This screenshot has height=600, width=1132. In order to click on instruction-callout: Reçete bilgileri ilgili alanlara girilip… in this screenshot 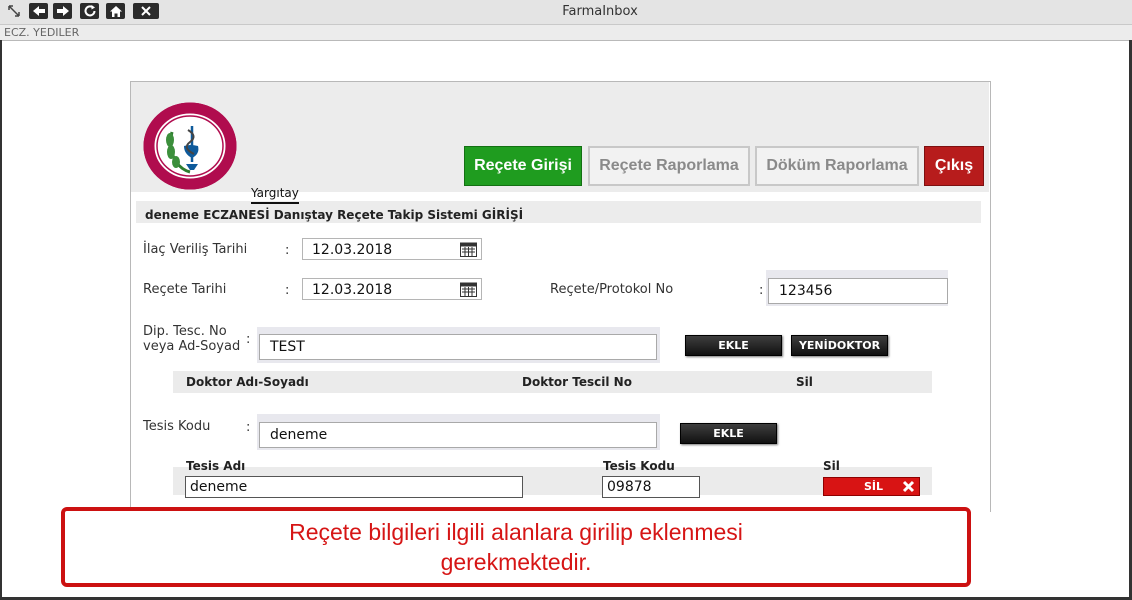, I will do `click(516, 547)`.